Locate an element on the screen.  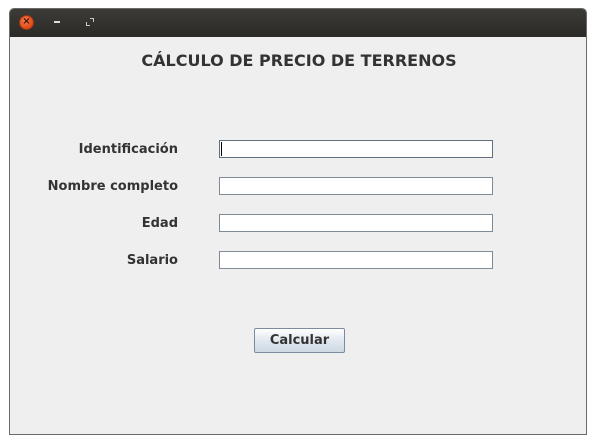
nombre-completo-label: Nombre completo is located at coordinates (112, 186).